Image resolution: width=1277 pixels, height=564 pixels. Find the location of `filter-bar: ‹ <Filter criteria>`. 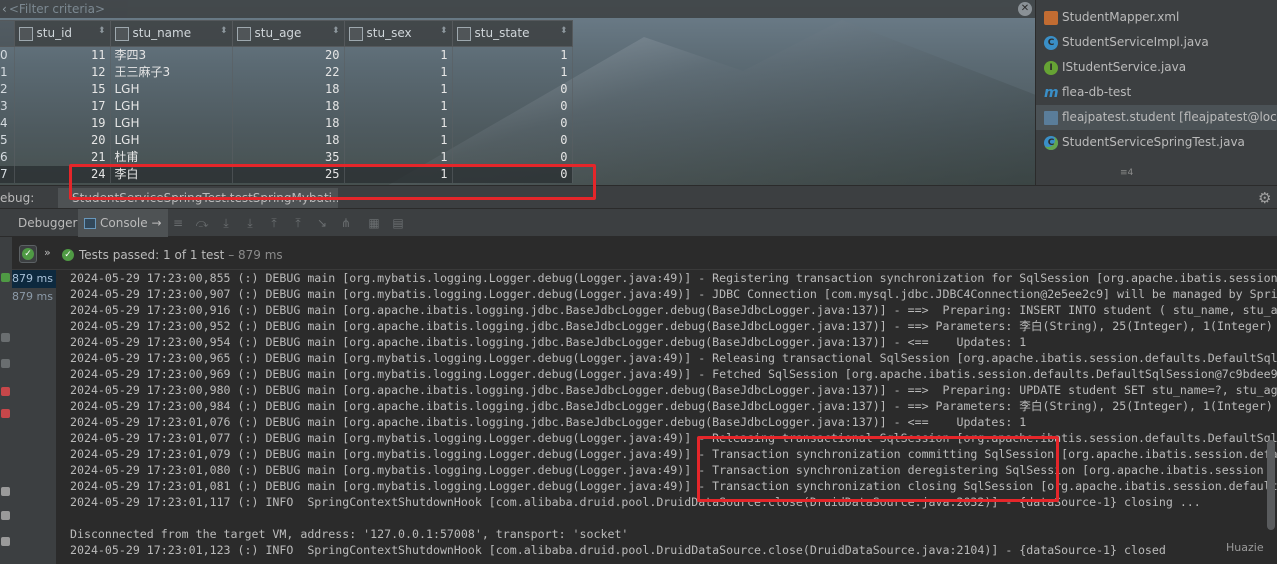

filter-bar: ‹ <Filter criteria> is located at coordinates (517, 9).